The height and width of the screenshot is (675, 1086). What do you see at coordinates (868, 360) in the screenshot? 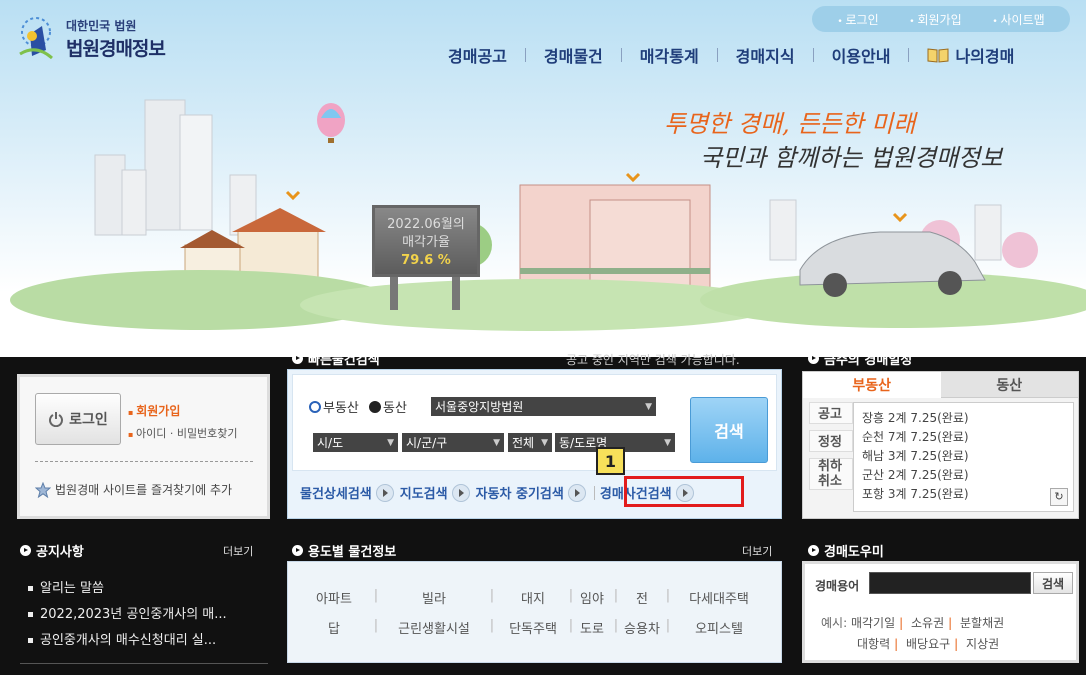
I see `schedule-title-label: 금주의 경매일정` at bounding box center [868, 360].